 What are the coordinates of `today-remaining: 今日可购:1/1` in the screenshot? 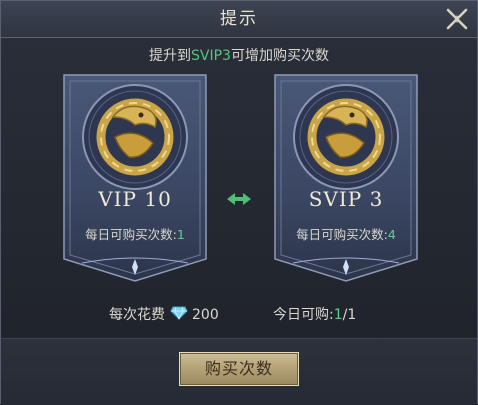 It's located at (314, 314).